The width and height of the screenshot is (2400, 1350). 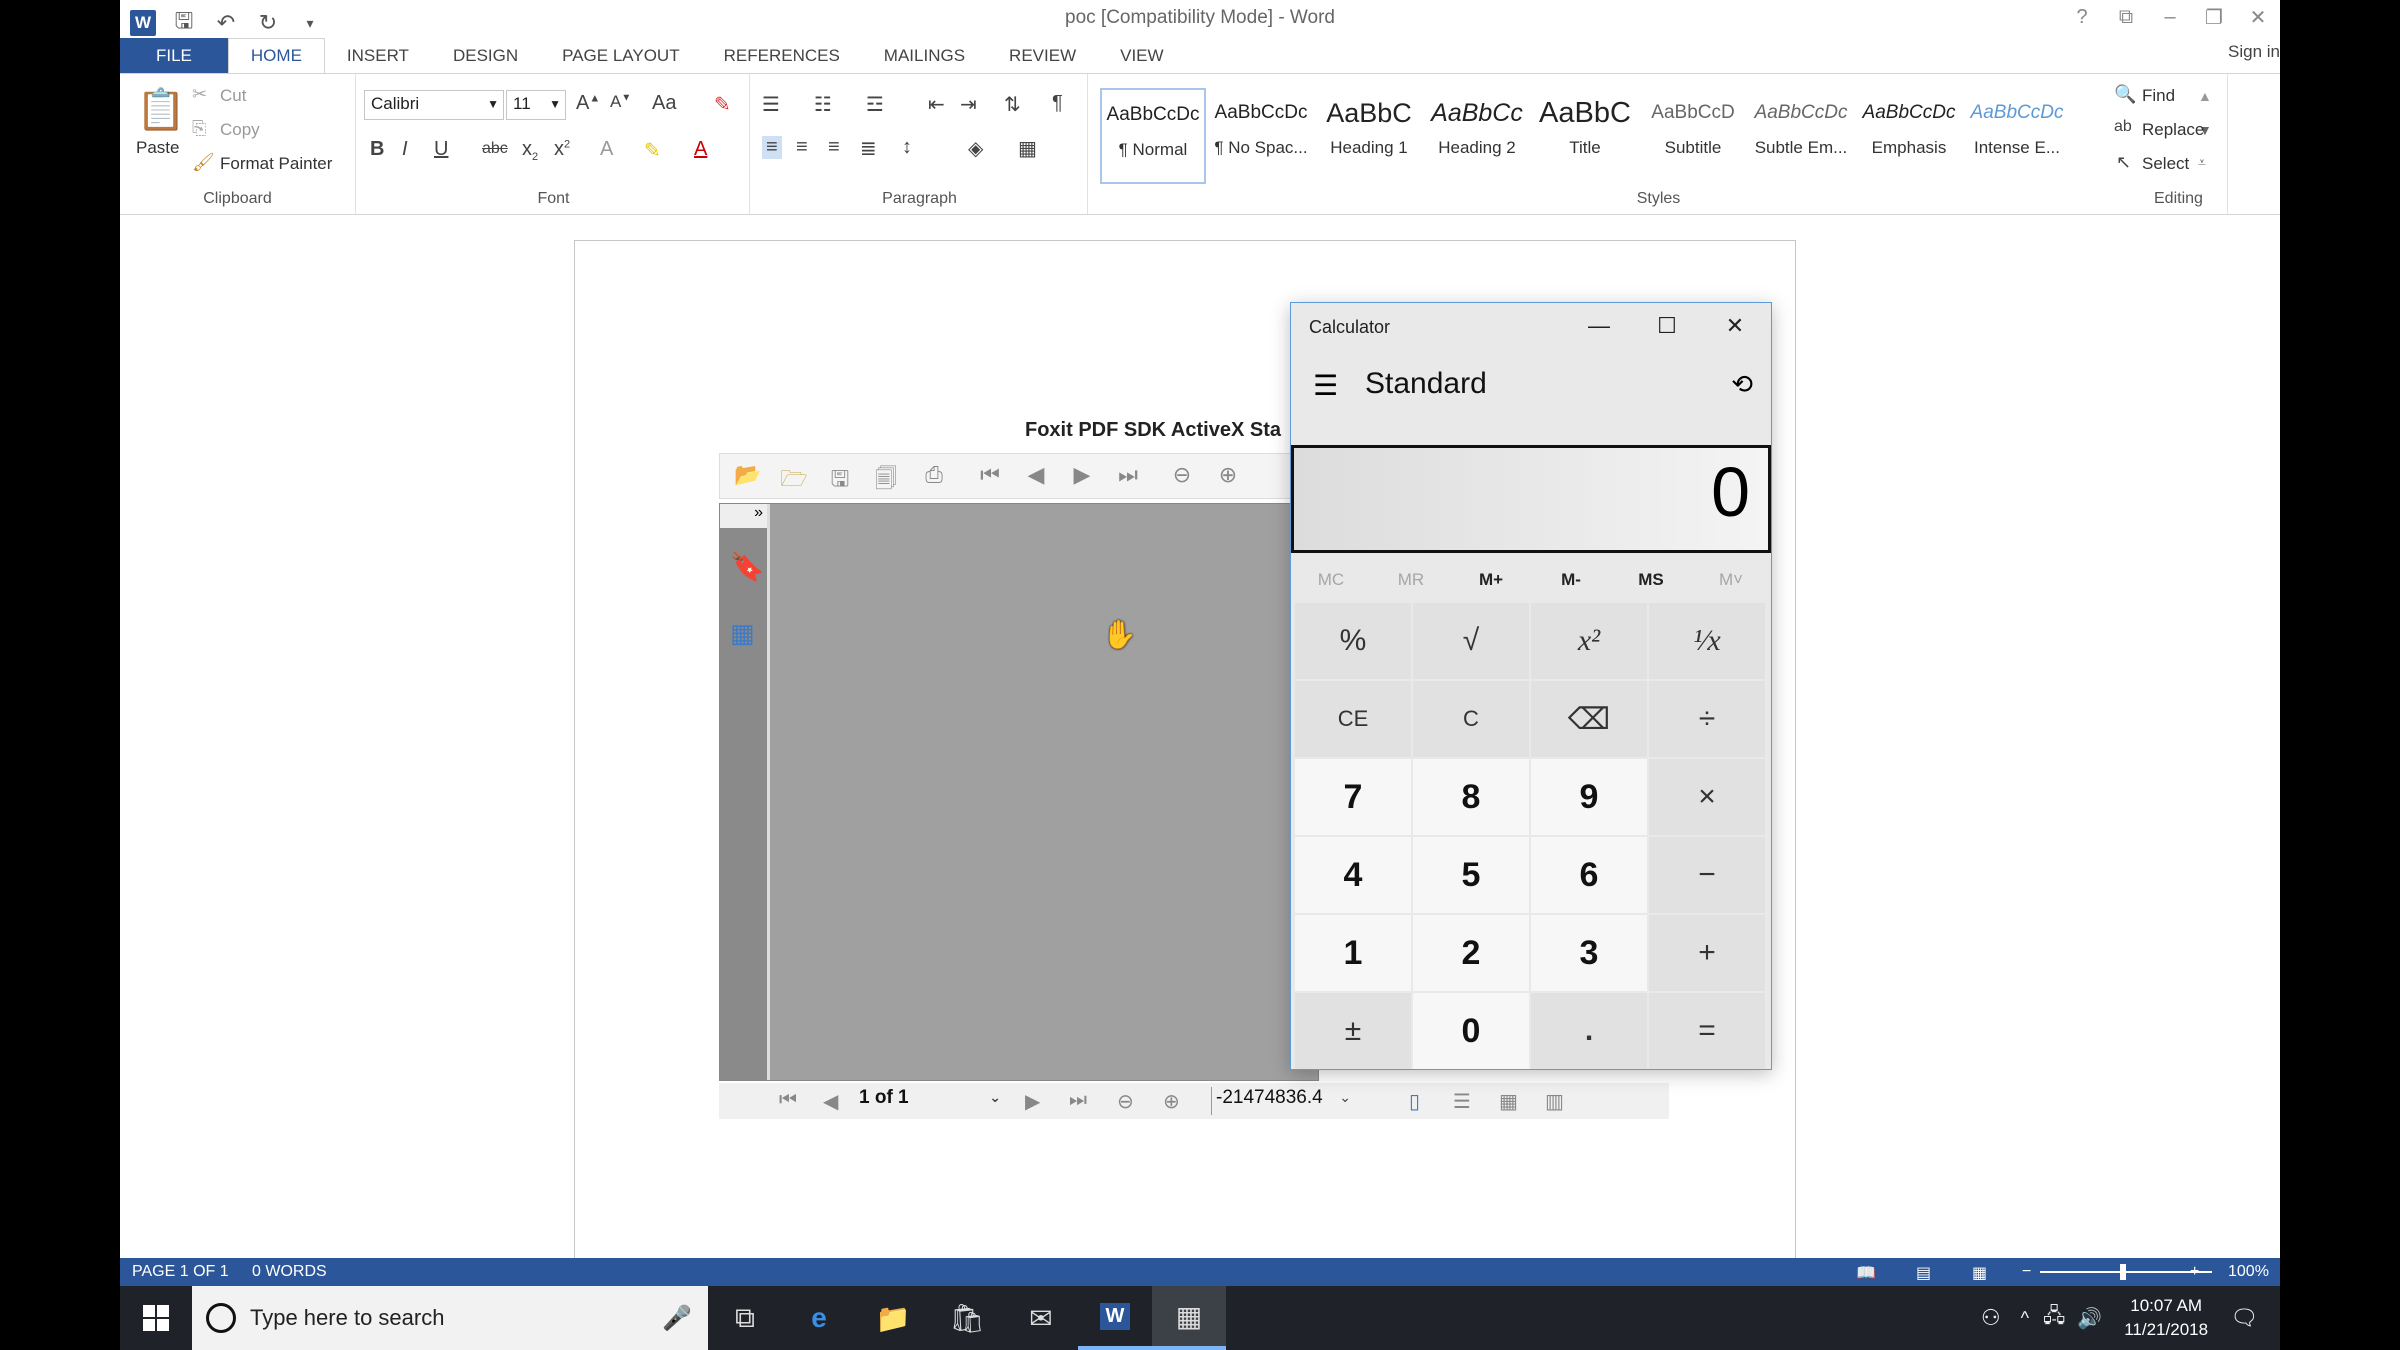 What do you see at coordinates (834, 147) in the screenshot?
I see `align-right-icon: ≡` at bounding box center [834, 147].